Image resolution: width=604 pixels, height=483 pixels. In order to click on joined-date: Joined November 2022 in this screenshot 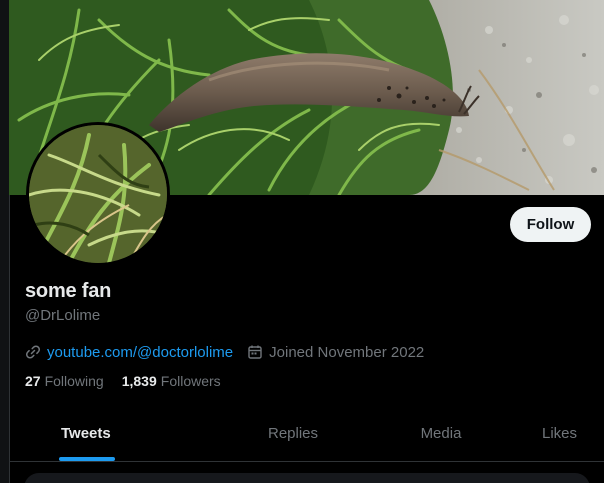, I will do `click(335, 352)`.